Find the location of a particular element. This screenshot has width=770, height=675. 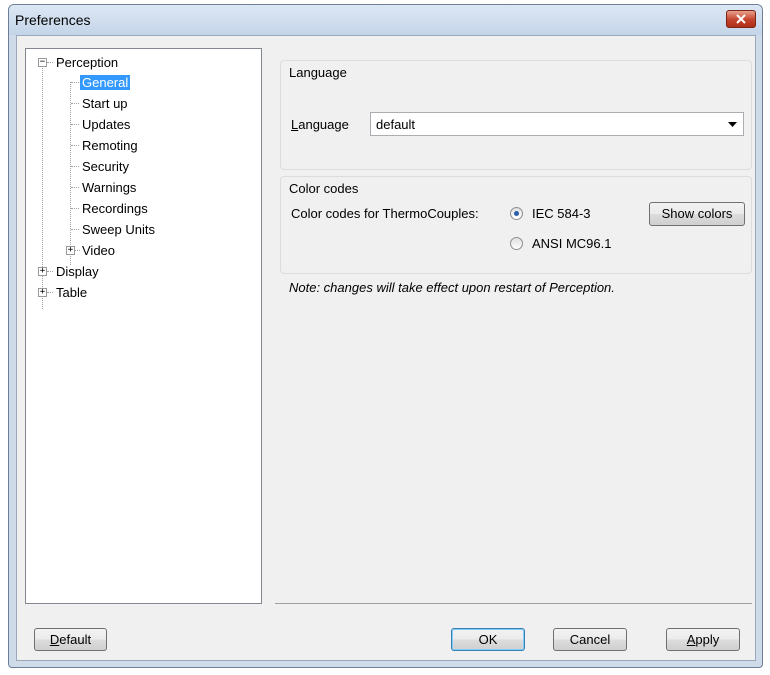

radio-iec-label: IEC 584-3 is located at coordinates (561, 213).